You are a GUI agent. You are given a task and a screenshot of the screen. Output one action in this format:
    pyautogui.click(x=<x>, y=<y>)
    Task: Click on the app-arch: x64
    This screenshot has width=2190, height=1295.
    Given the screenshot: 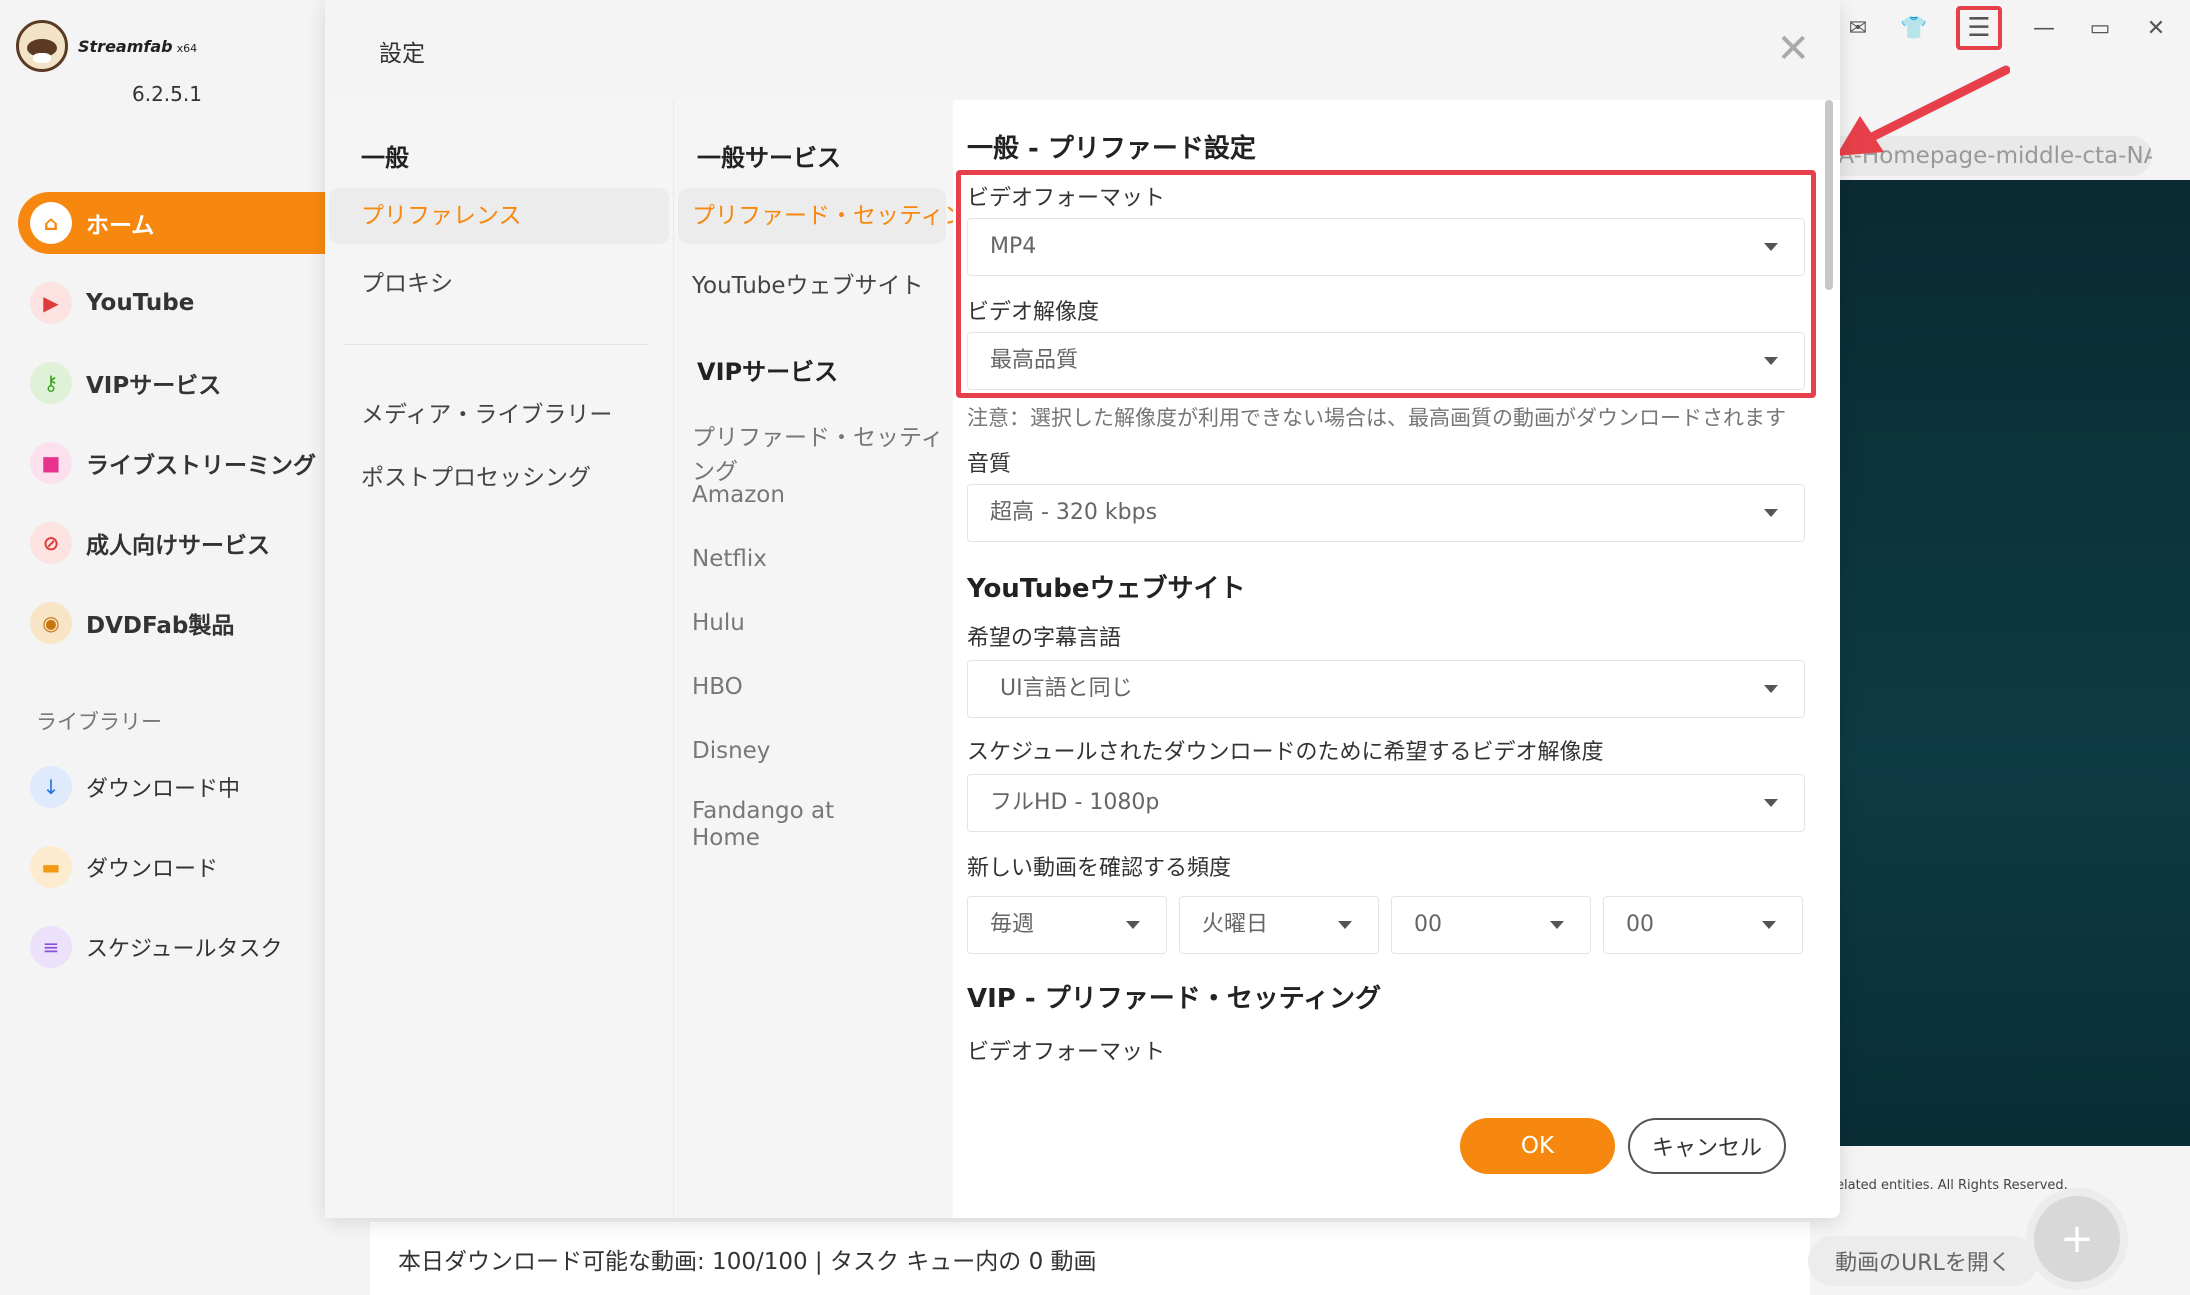 What is the action you would take?
    pyautogui.click(x=187, y=48)
    